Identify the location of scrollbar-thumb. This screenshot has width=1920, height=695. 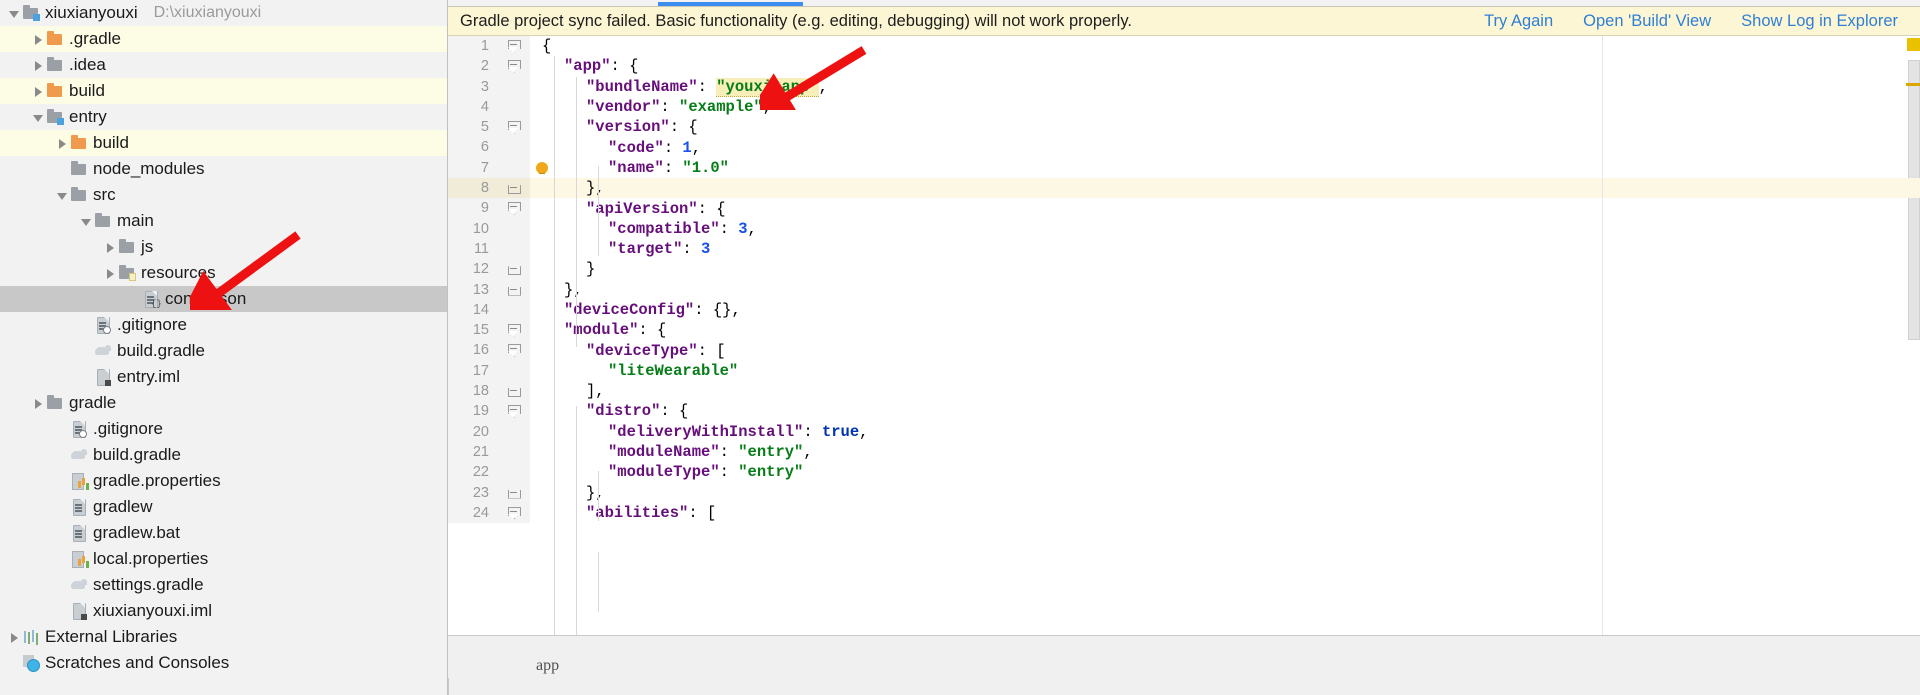
(1914, 200).